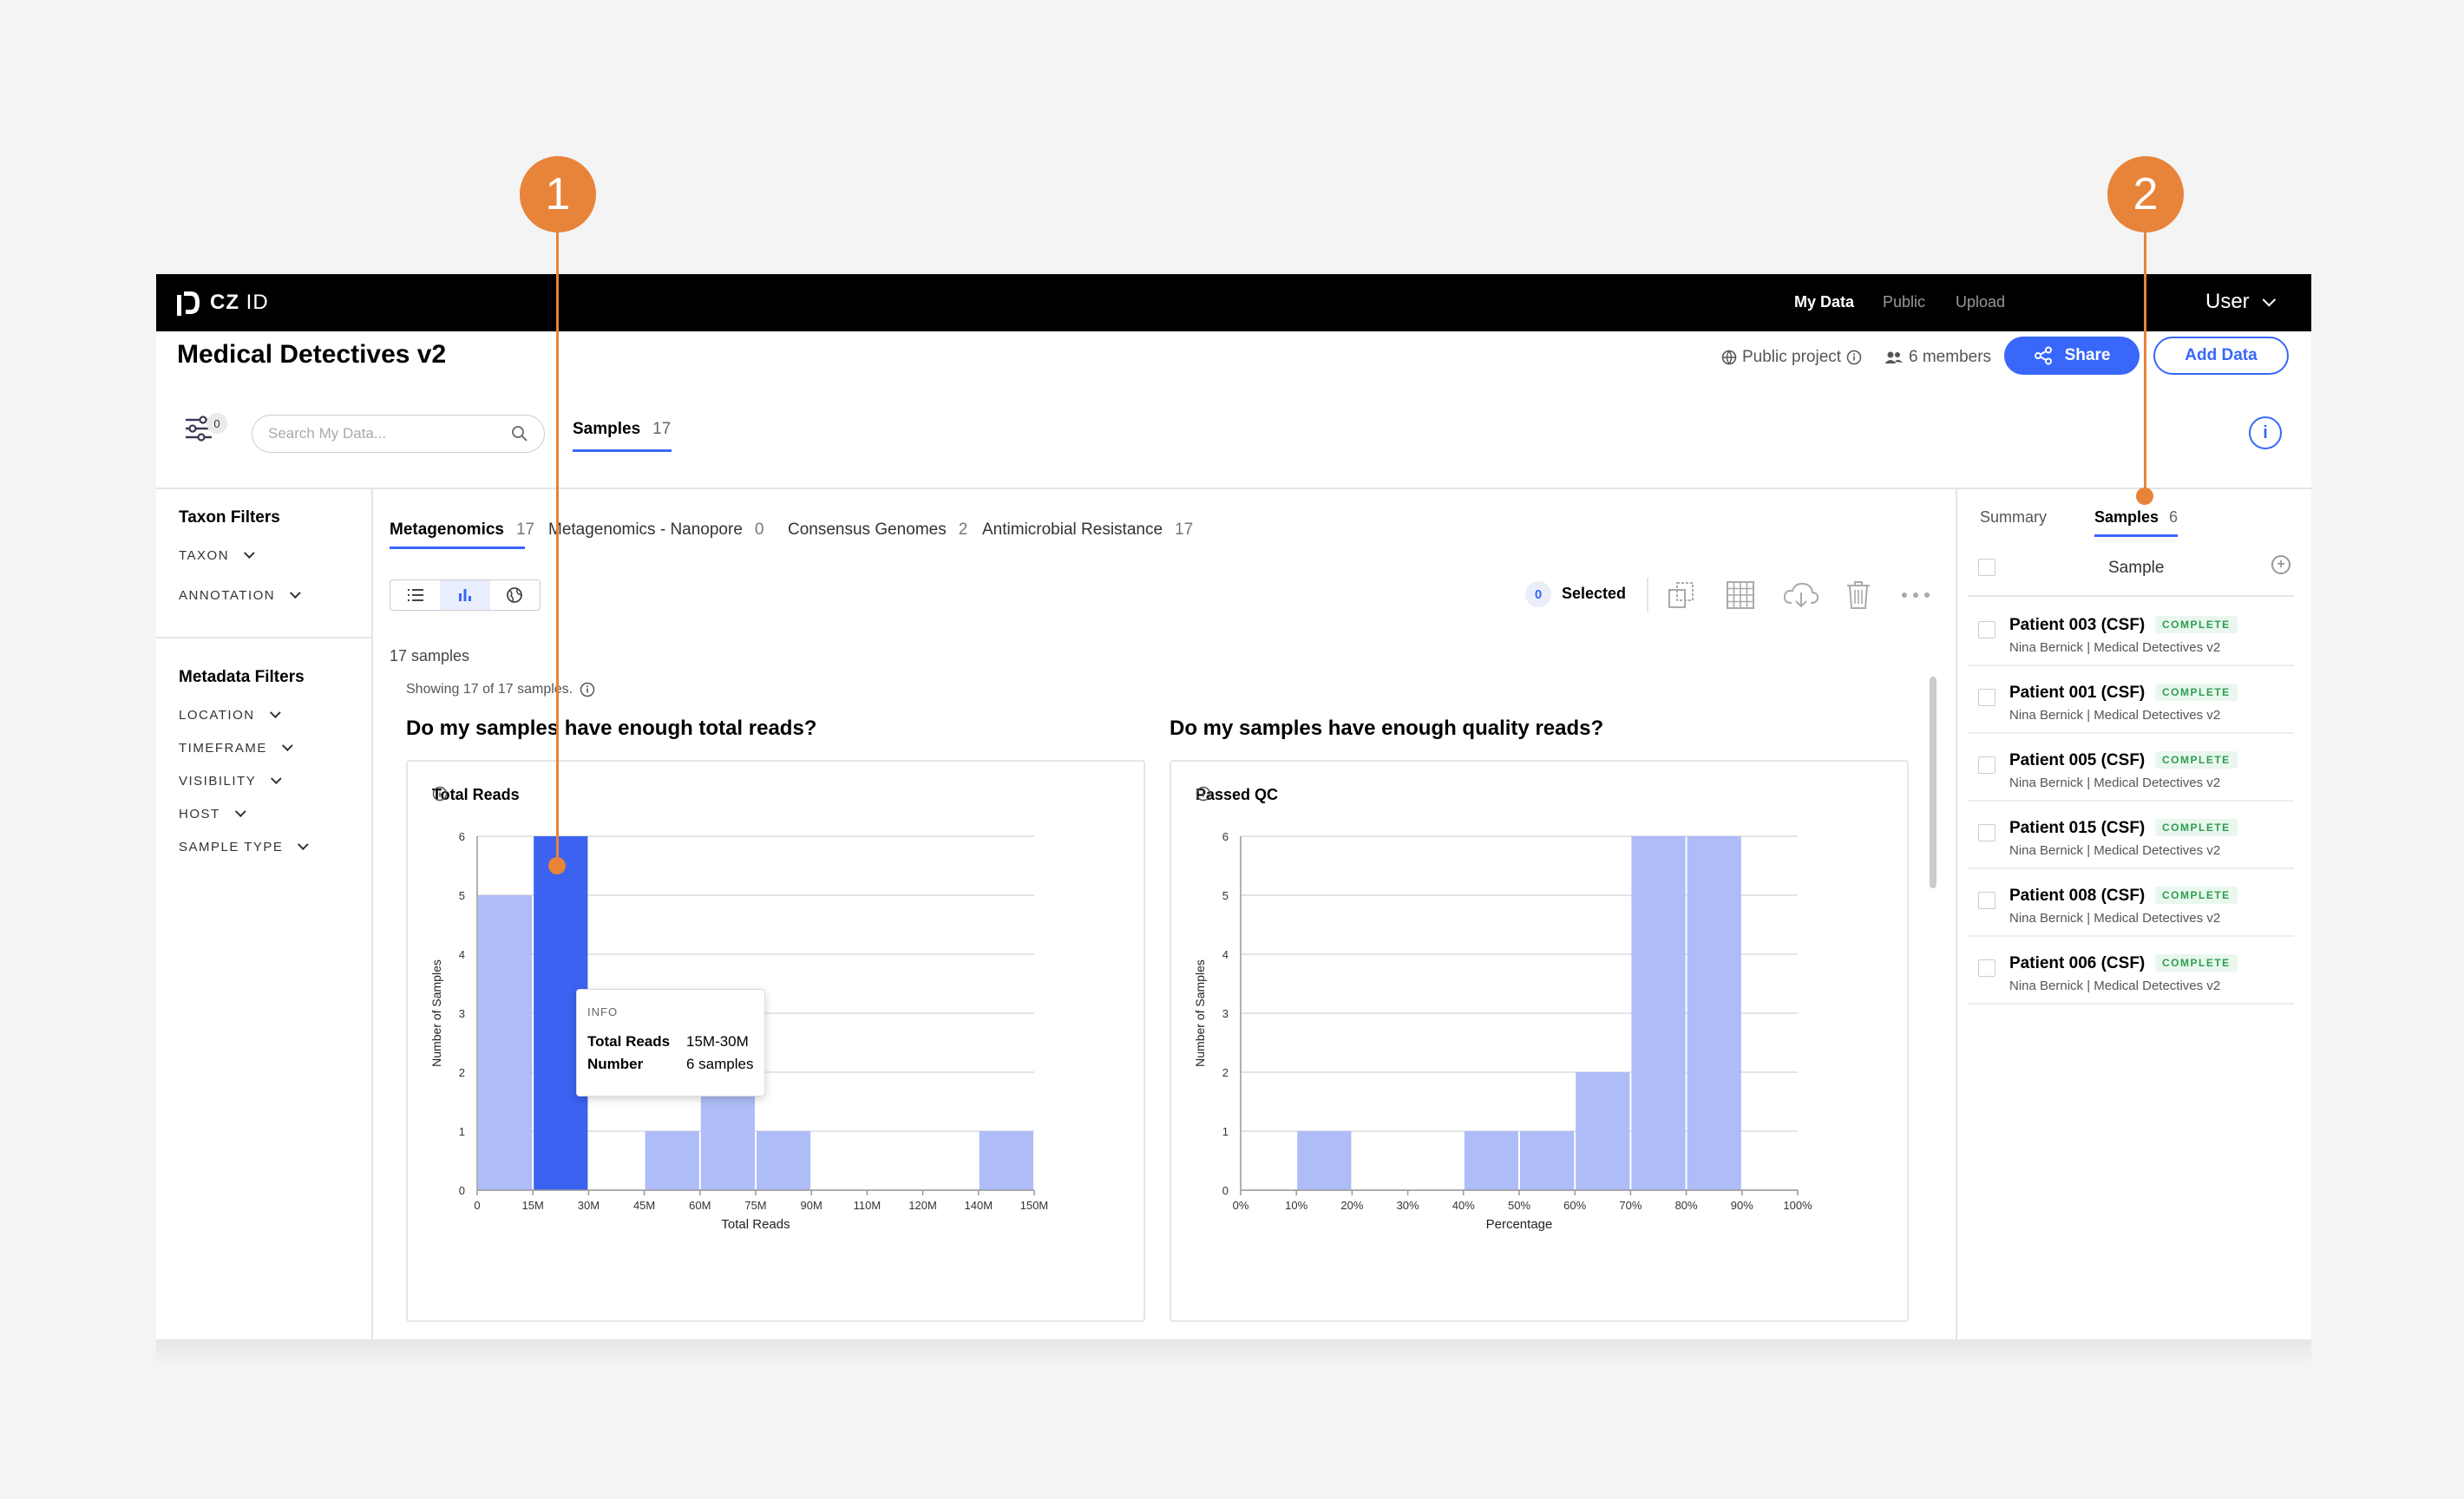 Image resolution: width=2464 pixels, height=1499 pixels. What do you see at coordinates (717, 1041) in the screenshot?
I see `tooltip-value: 15M-30M` at bounding box center [717, 1041].